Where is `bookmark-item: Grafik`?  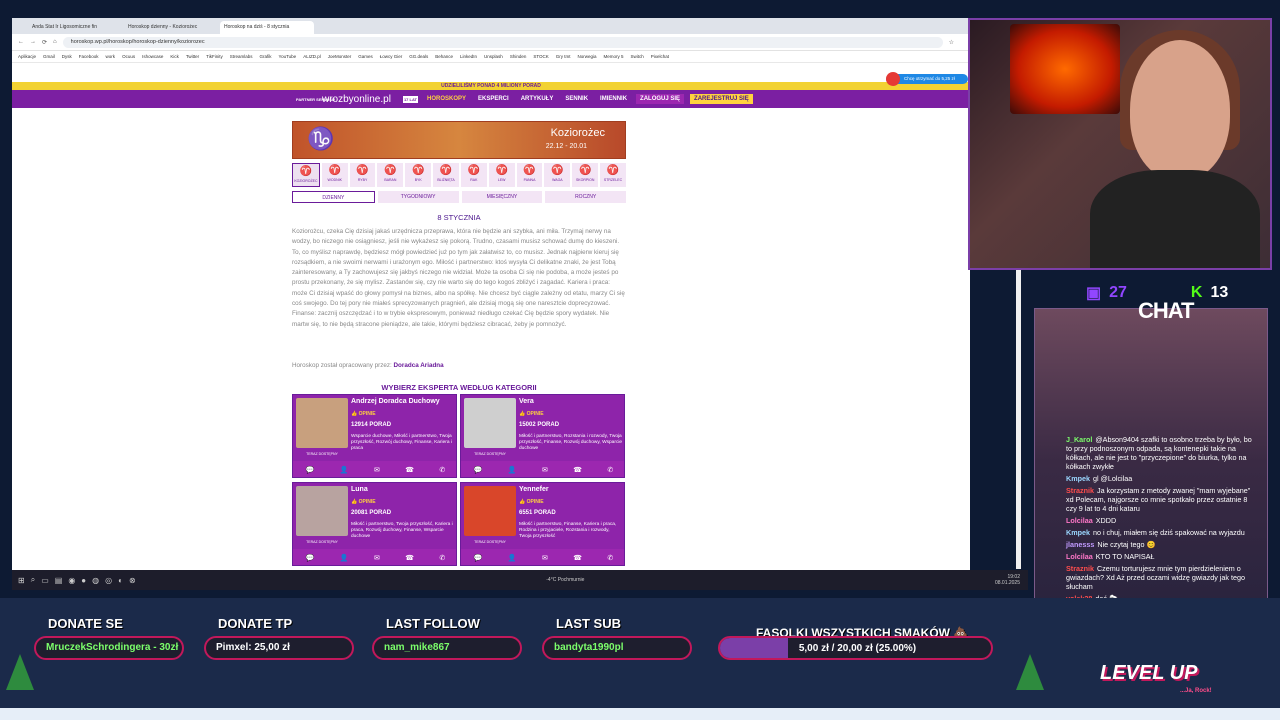
bookmark-item: Grafik is located at coordinates (265, 56).